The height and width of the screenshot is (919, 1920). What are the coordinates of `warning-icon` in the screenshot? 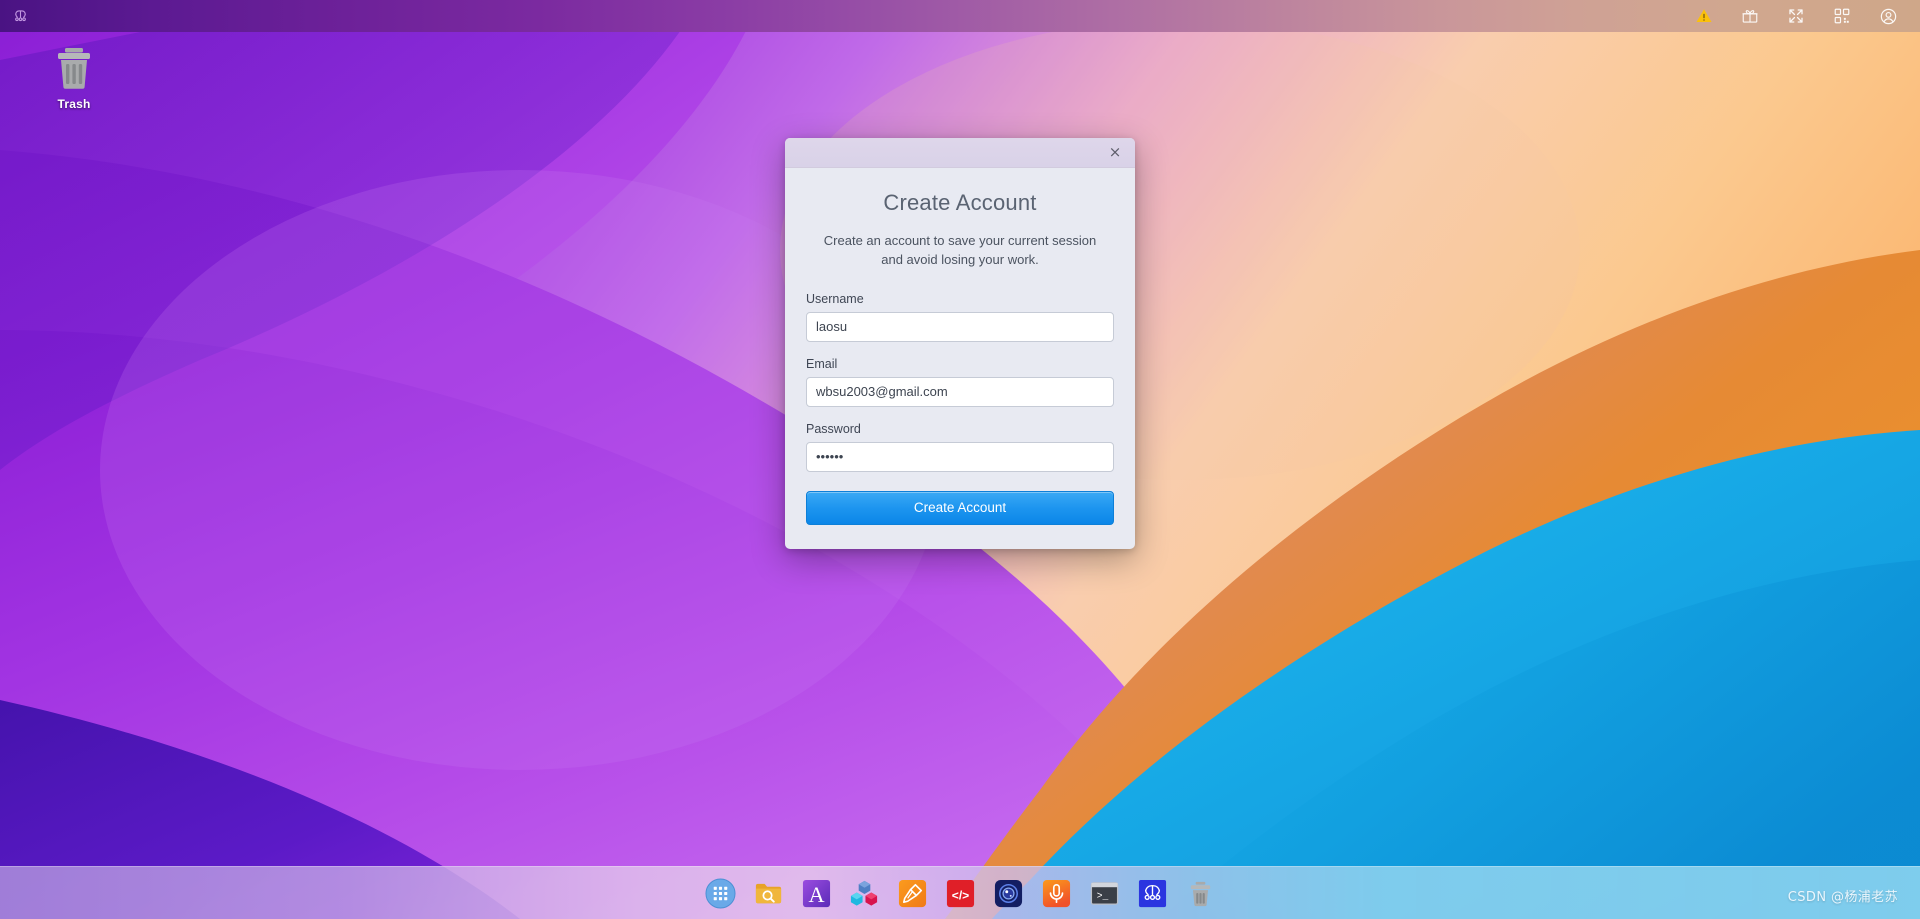 It's located at (1704, 16).